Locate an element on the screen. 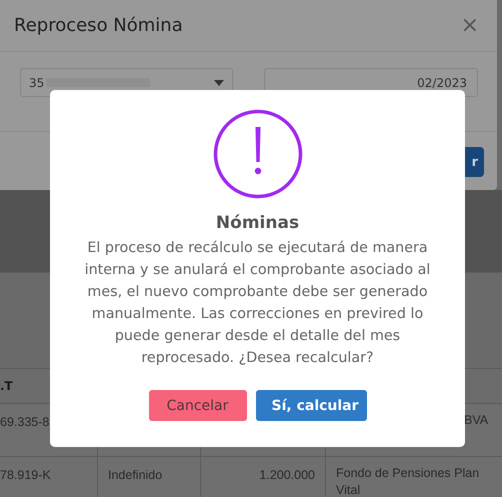 The height and width of the screenshot is (497, 502). confirm-button: Sí, calcular is located at coordinates (311, 405).